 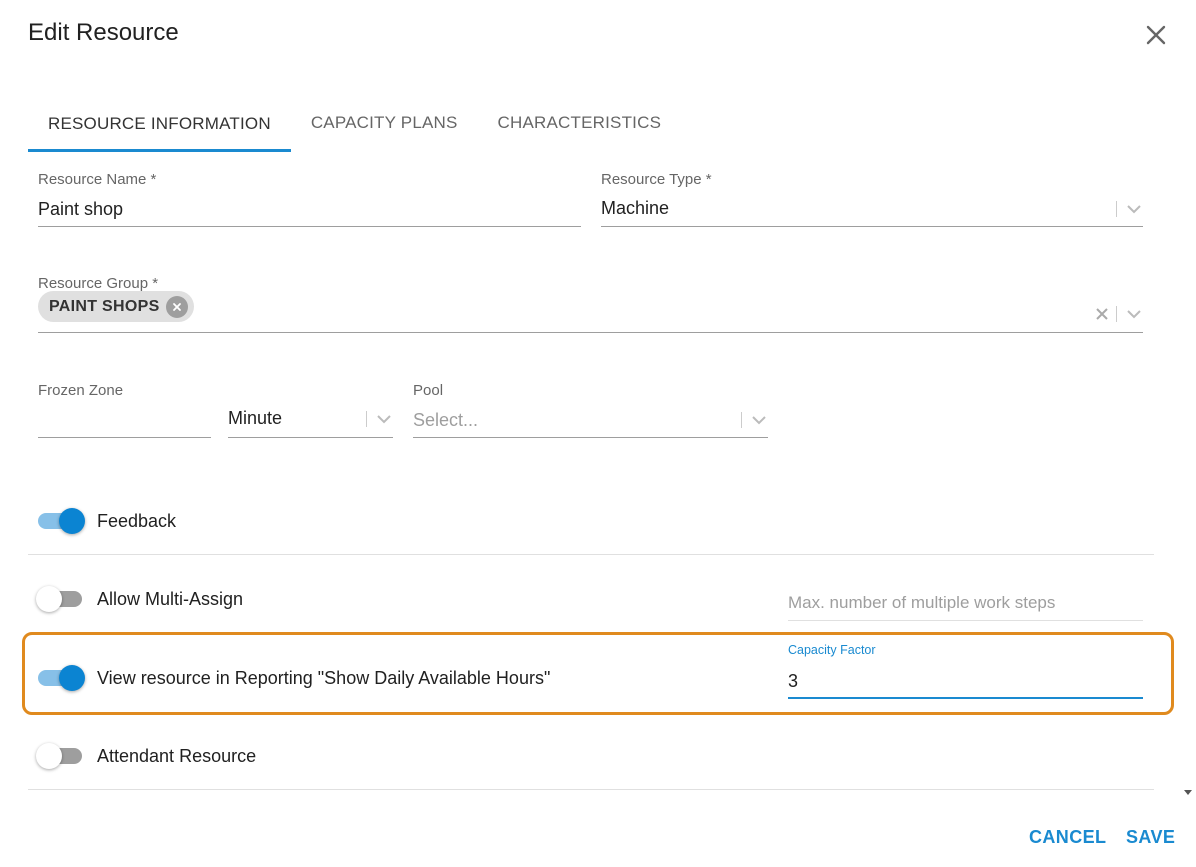 I want to click on save-button: SAVE, so click(x=1150, y=837).